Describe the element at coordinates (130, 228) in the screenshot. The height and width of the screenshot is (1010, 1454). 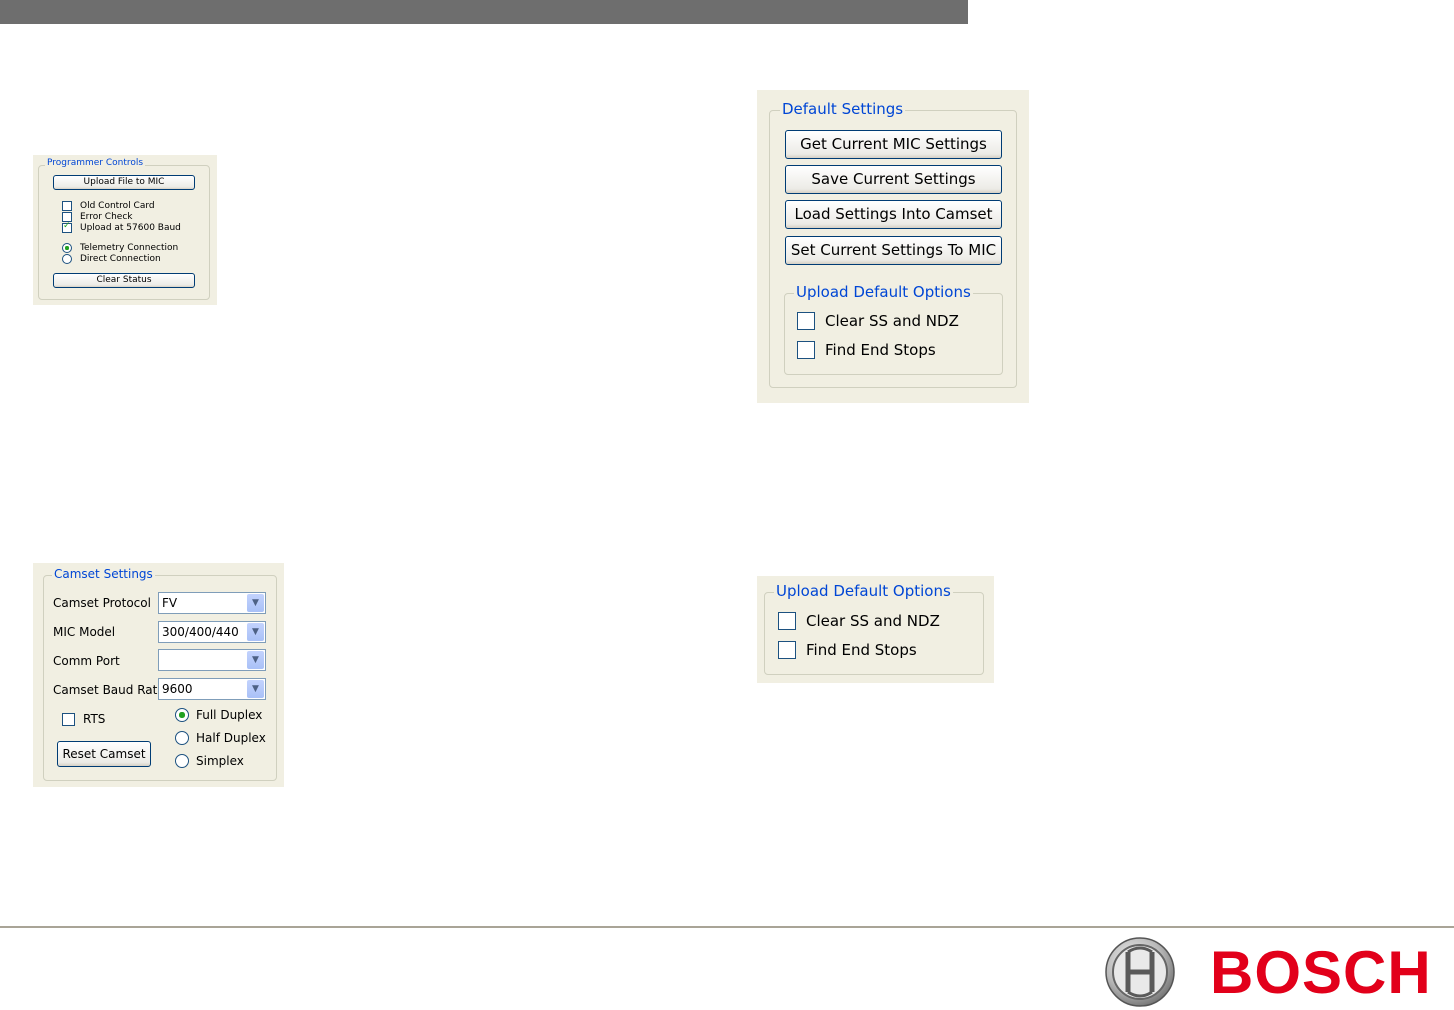
I see `checkbox-label: Upload at 57600 Baud` at that location.